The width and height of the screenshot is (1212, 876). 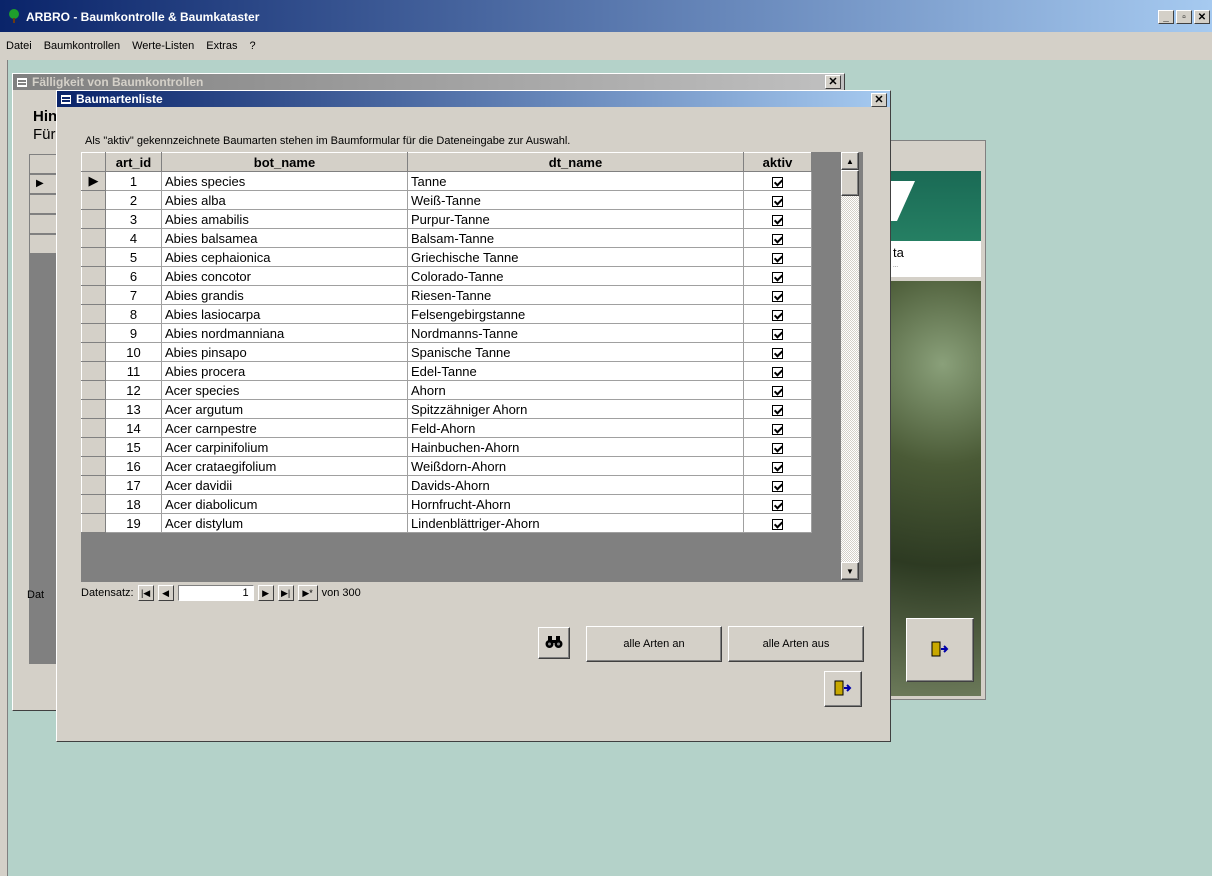 I want to click on cell-dt-name: Hainbuchen-Ahorn, so click(x=575, y=447).